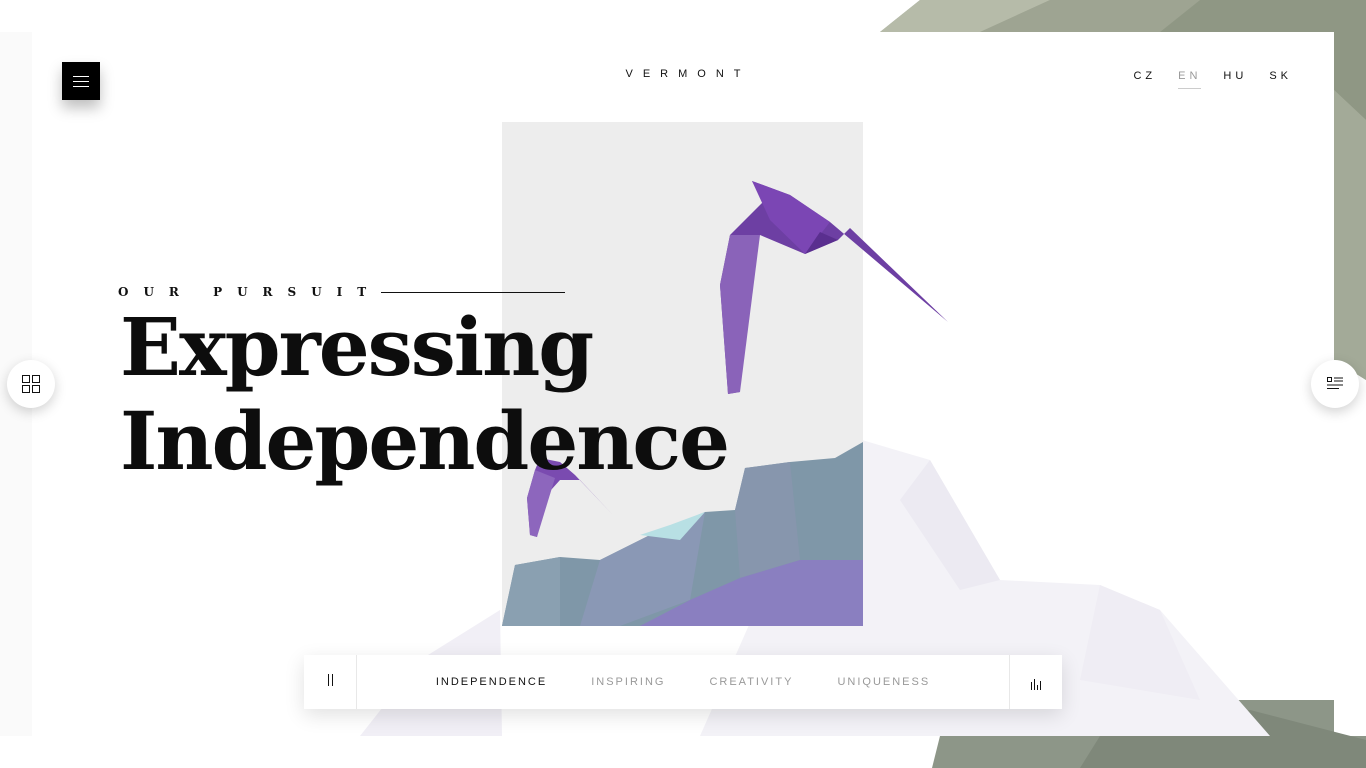 Image resolution: width=1366 pixels, height=768 pixels. Describe the element at coordinates (683, 74) in the screenshot. I see `site-logo: VERMONT` at that location.